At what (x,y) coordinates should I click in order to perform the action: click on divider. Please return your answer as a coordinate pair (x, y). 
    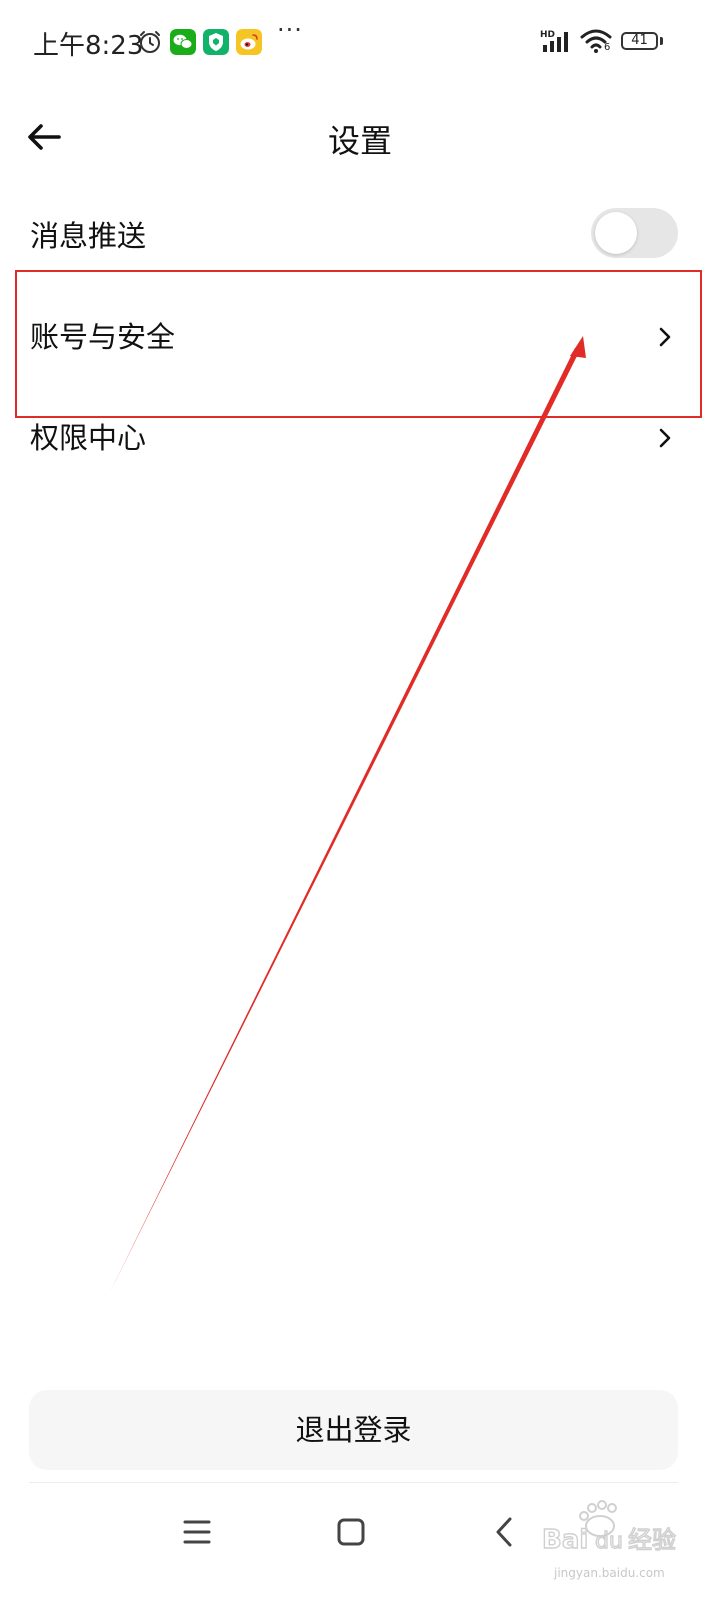
    Looking at the image, I should click on (353, 1482).